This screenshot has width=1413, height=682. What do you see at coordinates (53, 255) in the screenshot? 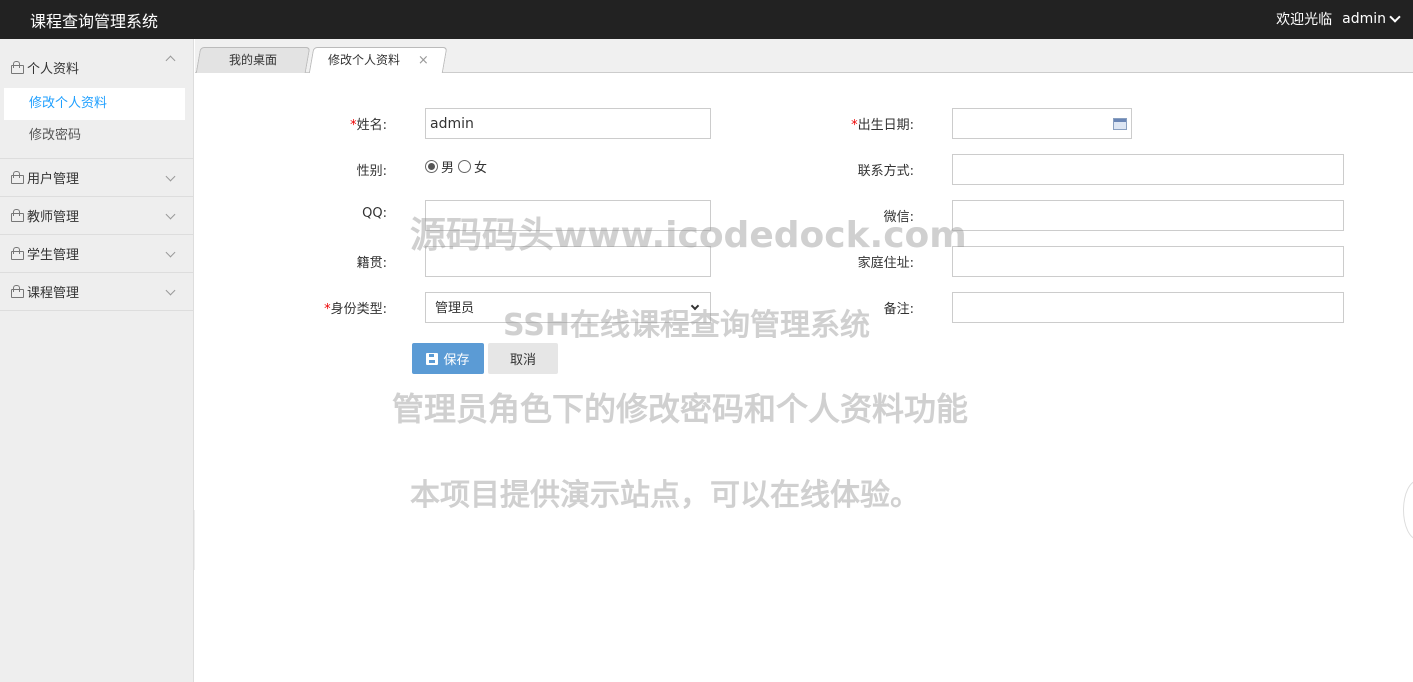
I see `menu-label: 学生管理` at bounding box center [53, 255].